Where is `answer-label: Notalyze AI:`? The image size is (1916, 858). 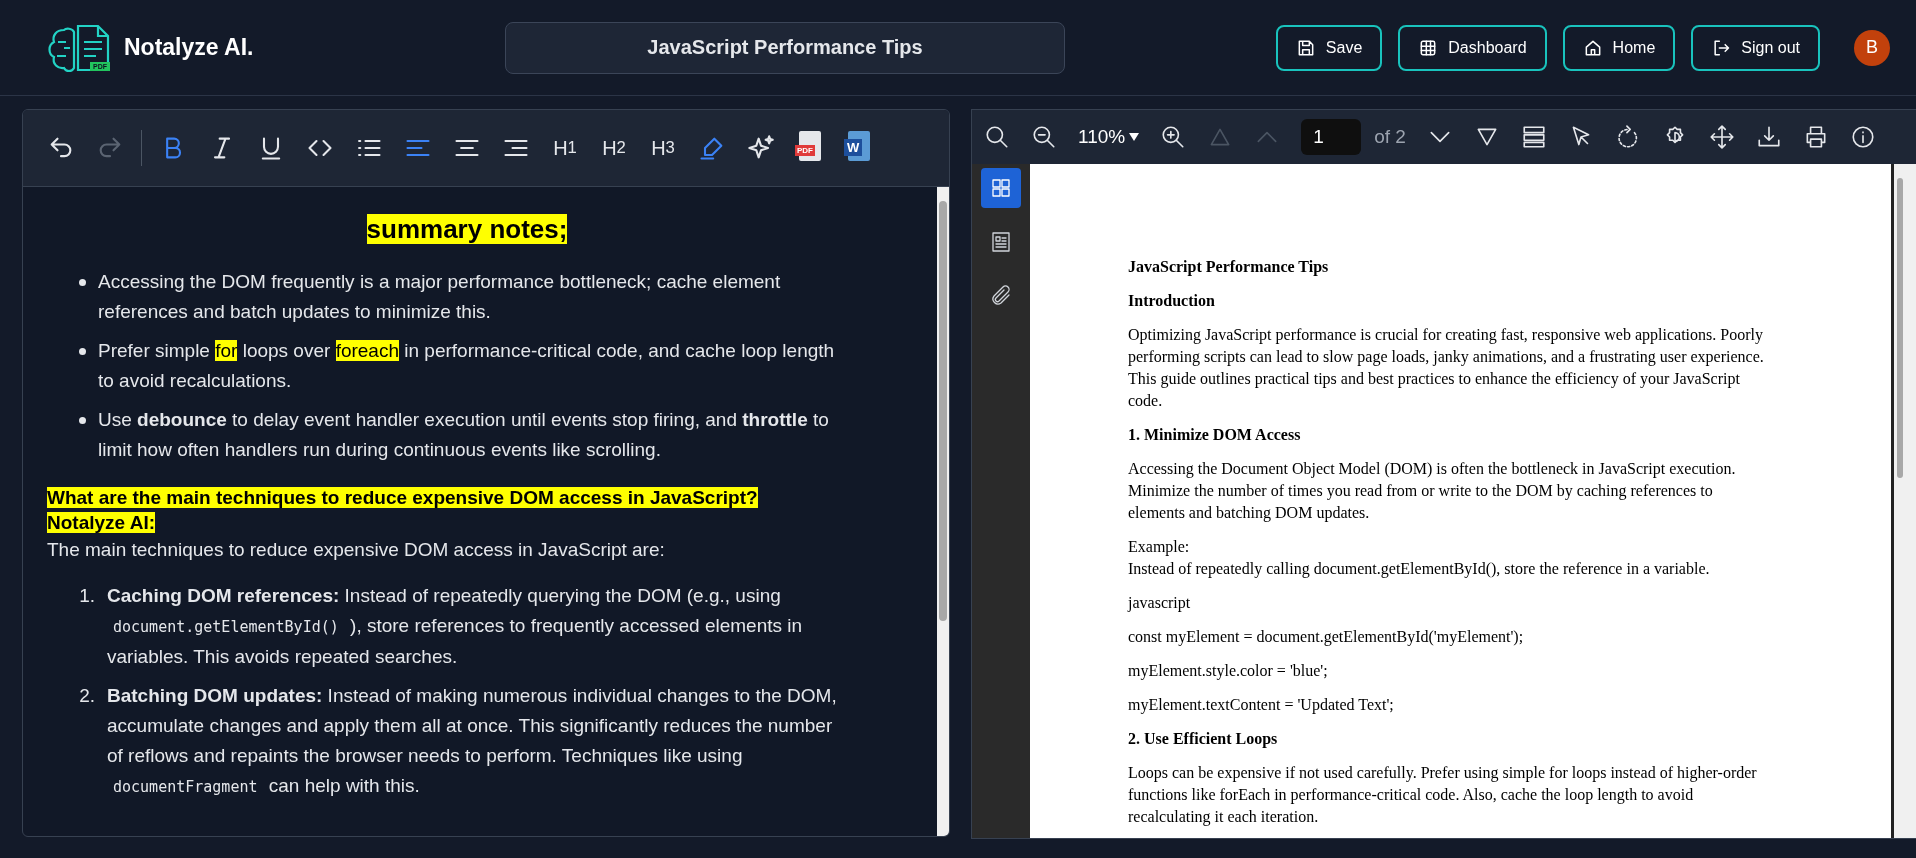 answer-label: Notalyze AI: is located at coordinates (101, 522).